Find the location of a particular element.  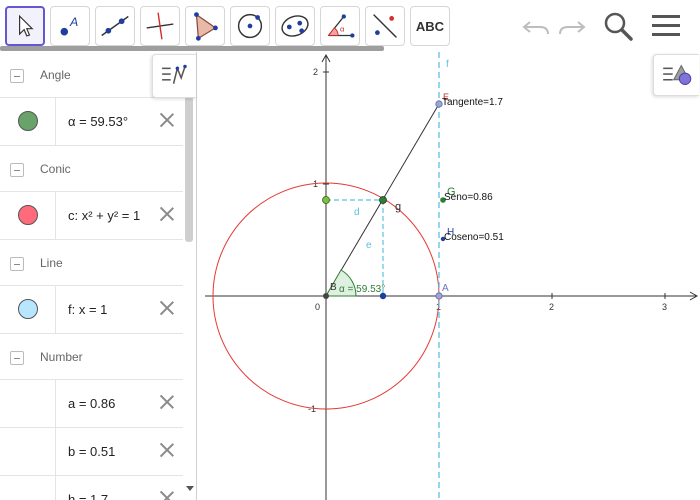

redo-button is located at coordinates (572, 26).